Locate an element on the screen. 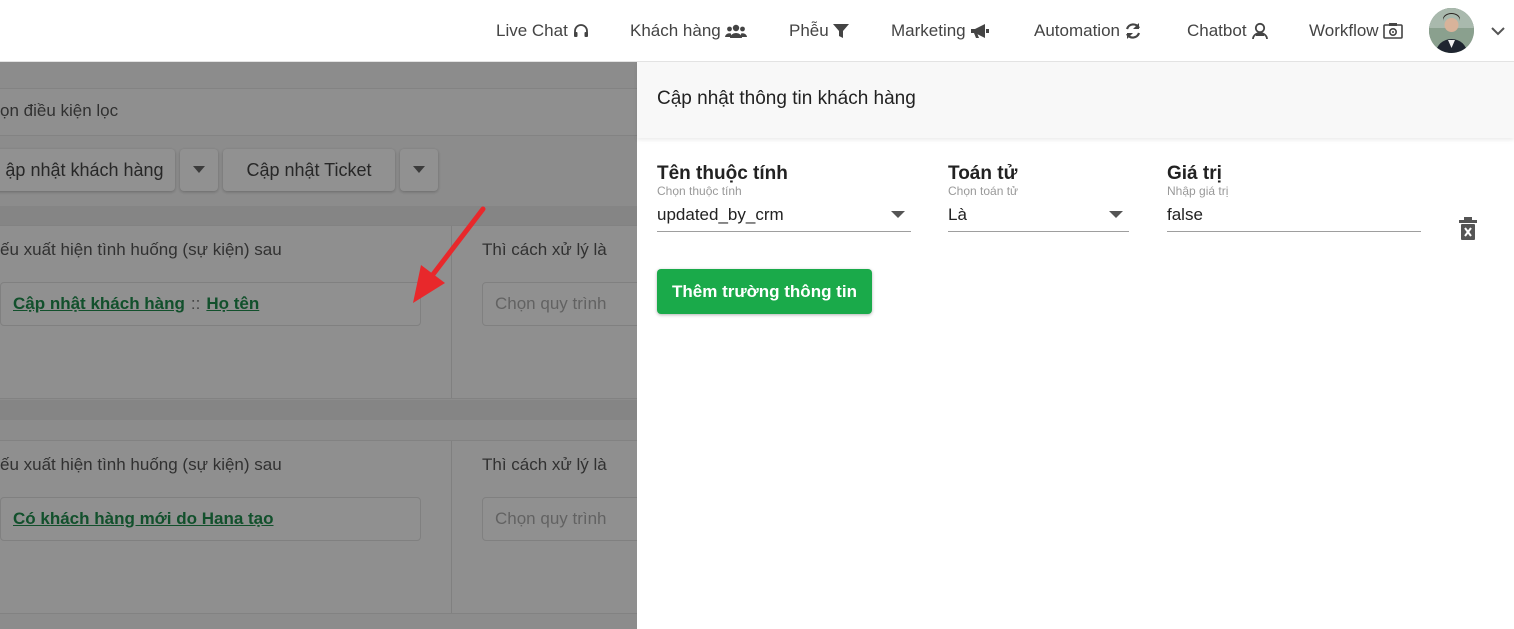 The image size is (1514, 629). attribute-select: updated_by_crm is located at coordinates (784, 218).